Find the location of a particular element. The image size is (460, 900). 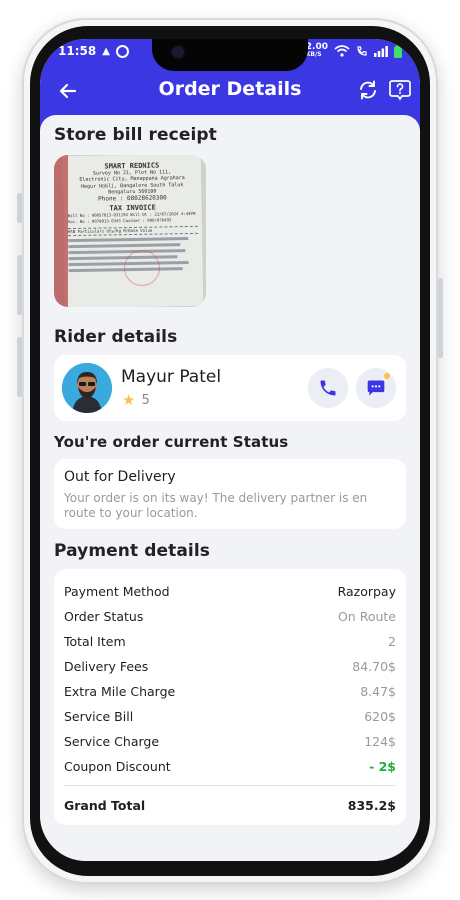

top-bar: Order Details is located at coordinates (230, 91).